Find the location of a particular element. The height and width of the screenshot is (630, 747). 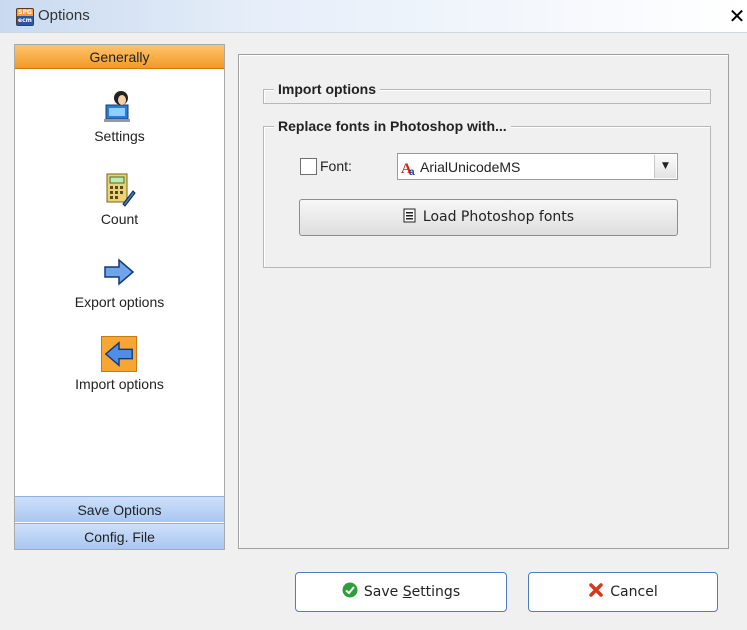

app-icon: SPG ecm is located at coordinates (25, 17).